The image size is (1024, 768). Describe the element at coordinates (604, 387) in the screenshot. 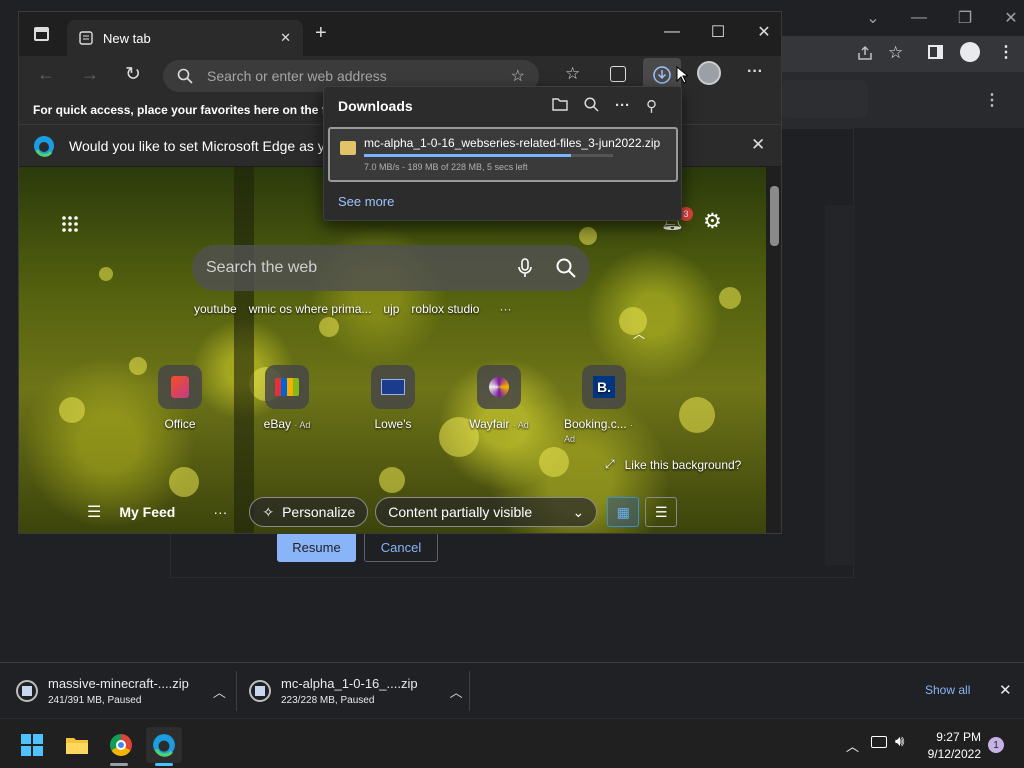

I see `booking-logo-icon: B.` at that location.